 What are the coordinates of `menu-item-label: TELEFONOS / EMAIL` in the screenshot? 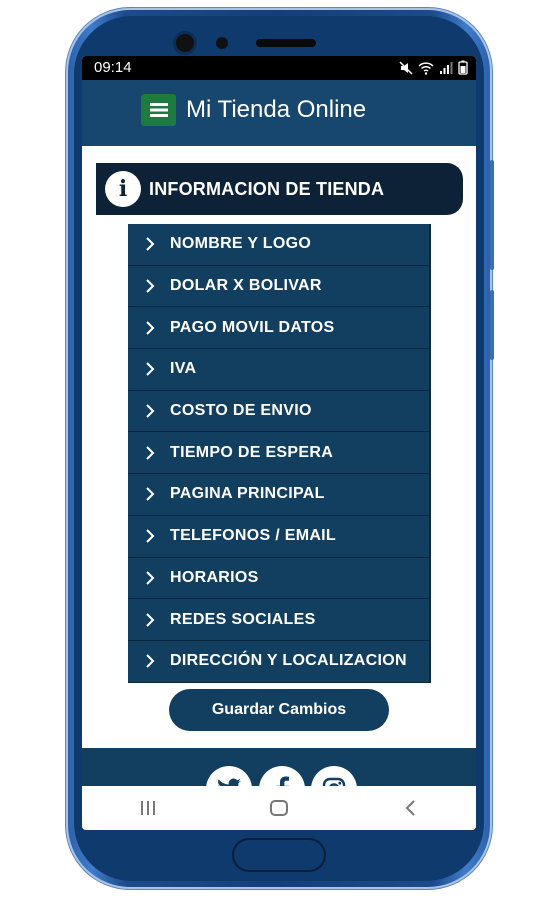 It's located at (253, 536).